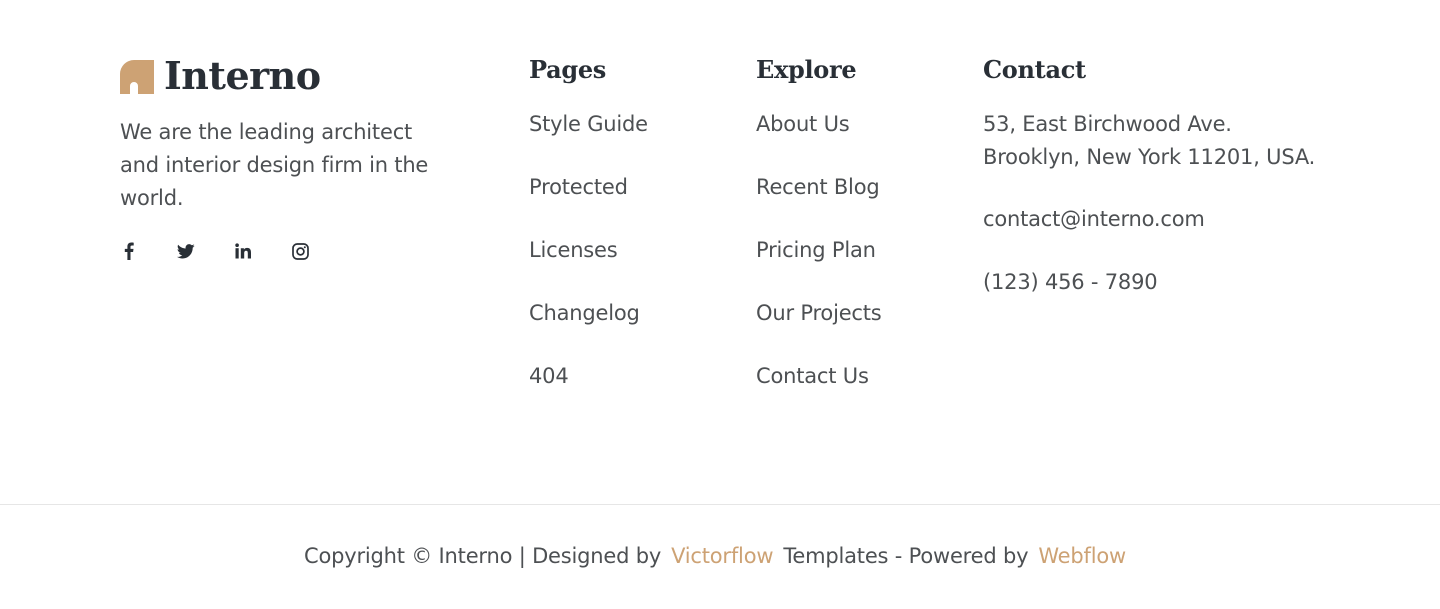 Image resolution: width=1440 pixels, height=609 pixels. I want to click on explore-link-our-projects: Our Projects, so click(819, 329).